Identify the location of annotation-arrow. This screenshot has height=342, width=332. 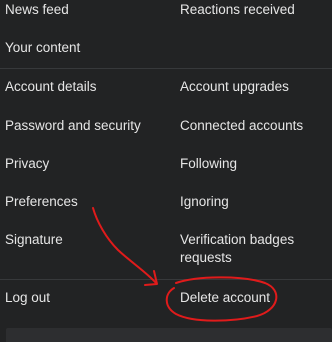
(124, 245).